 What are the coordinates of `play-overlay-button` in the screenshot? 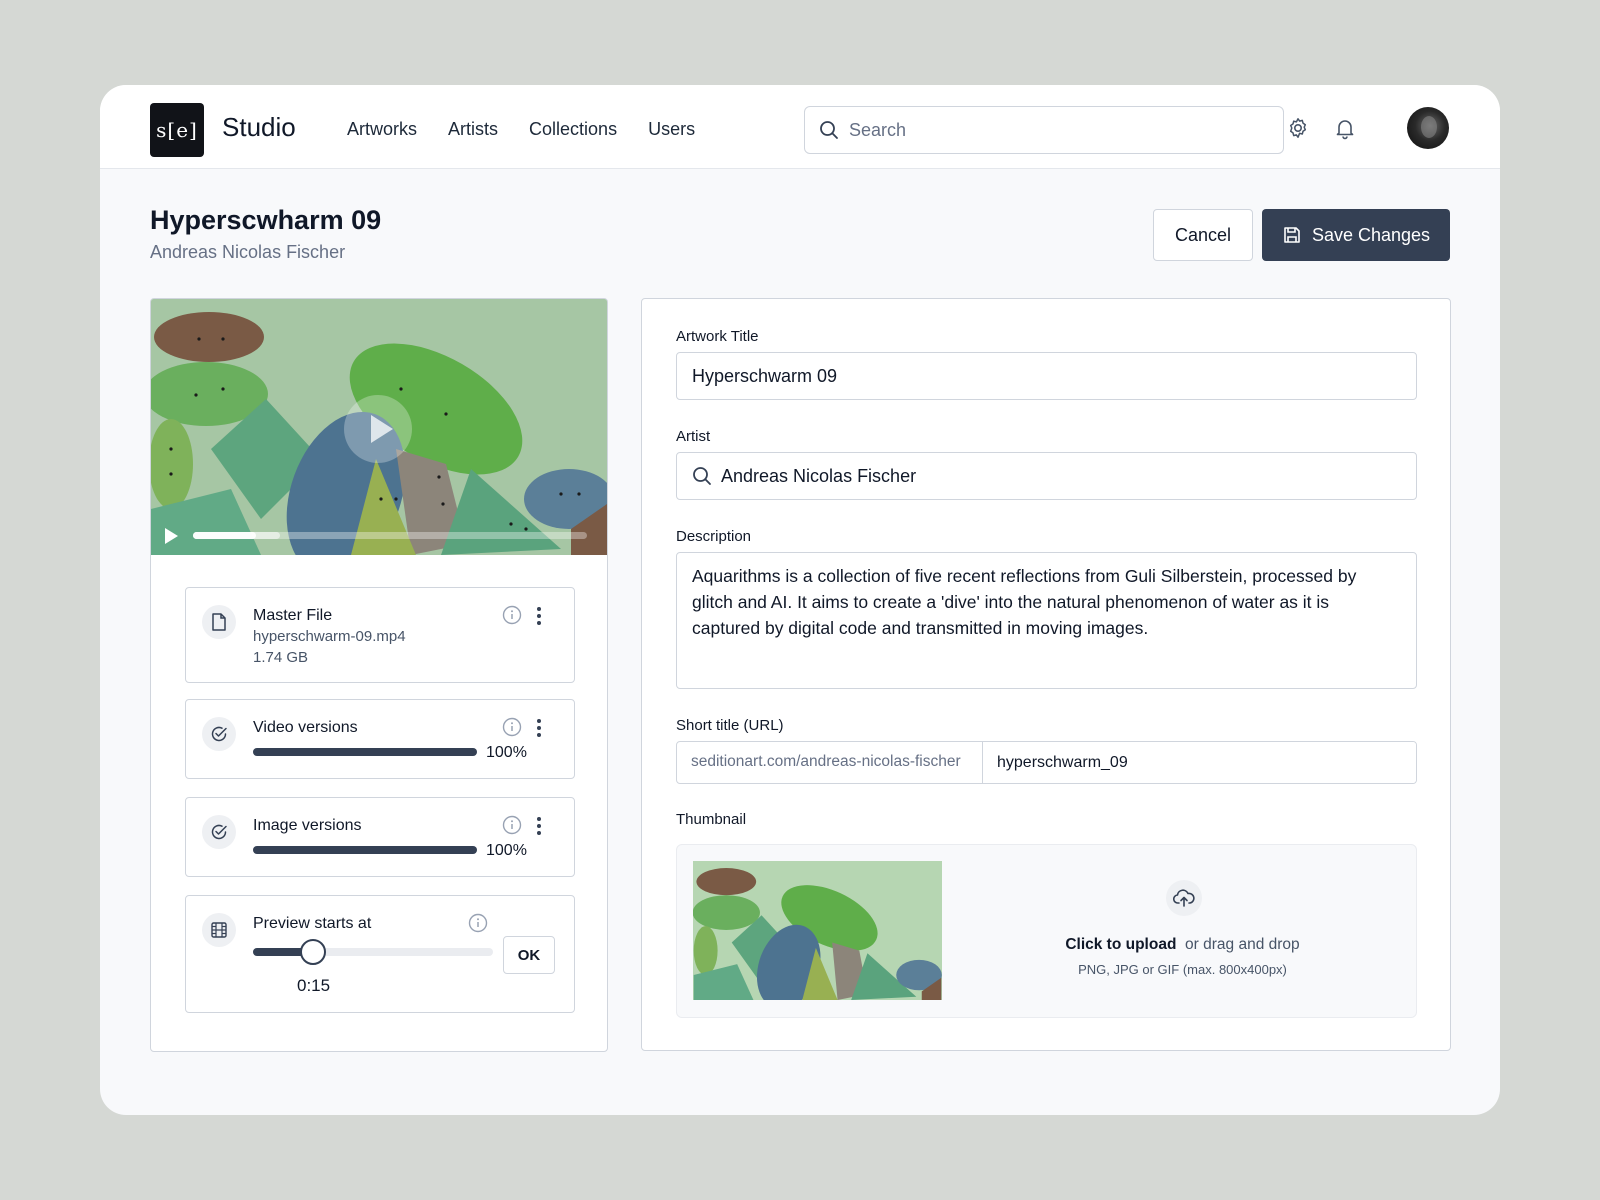 It's located at (378, 429).